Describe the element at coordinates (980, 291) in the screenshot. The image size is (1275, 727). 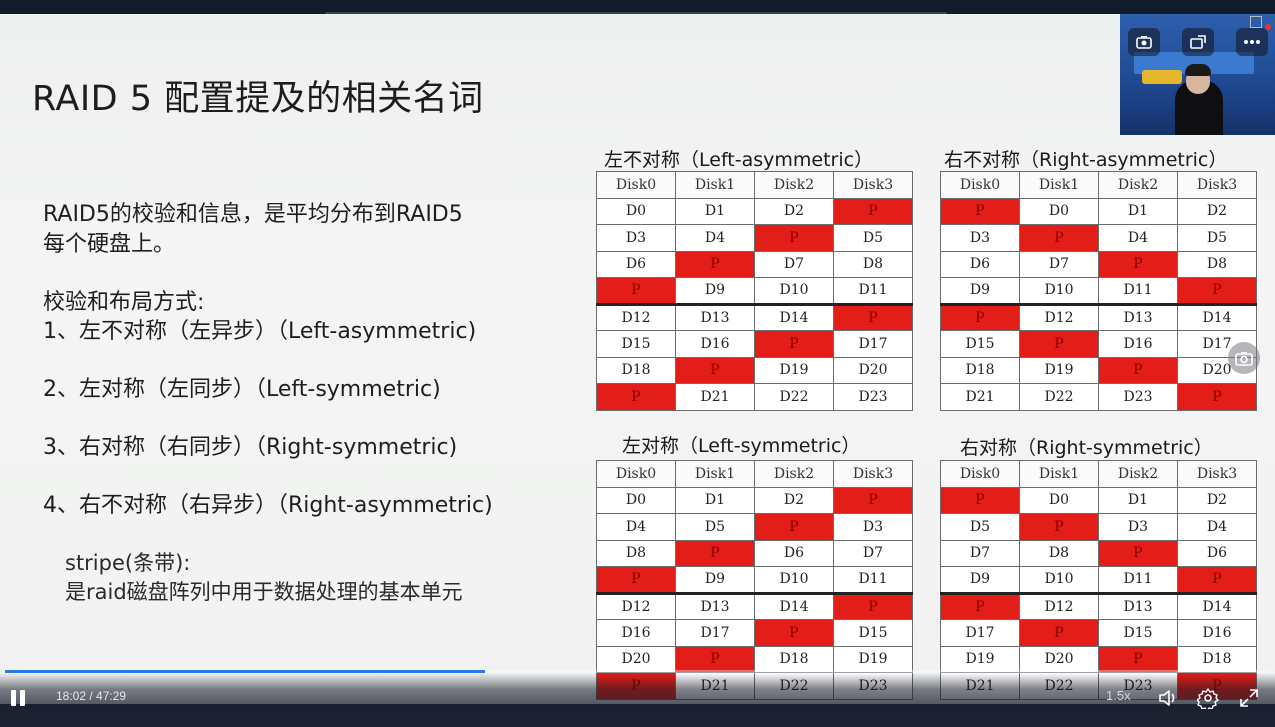
I see `data-block-cell: D9` at that location.